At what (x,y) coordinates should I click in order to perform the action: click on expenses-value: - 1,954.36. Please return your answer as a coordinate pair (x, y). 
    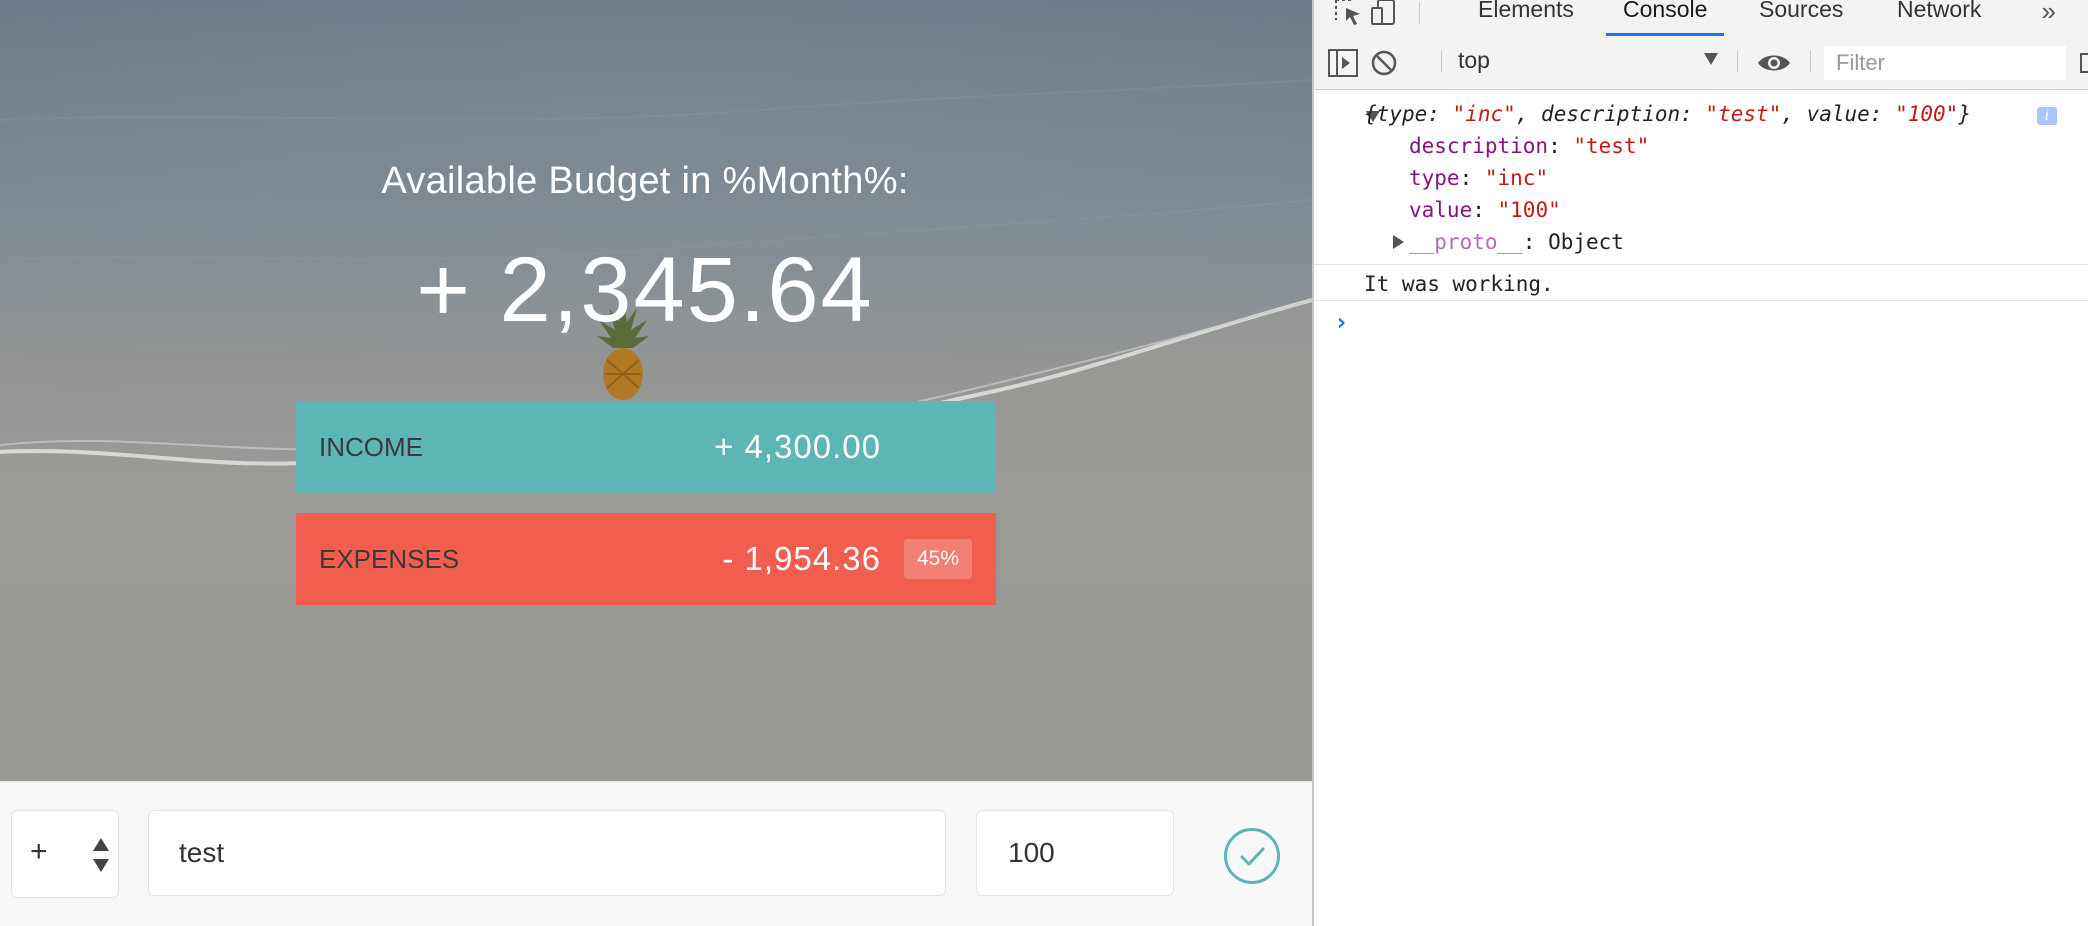
    Looking at the image, I should click on (801, 558).